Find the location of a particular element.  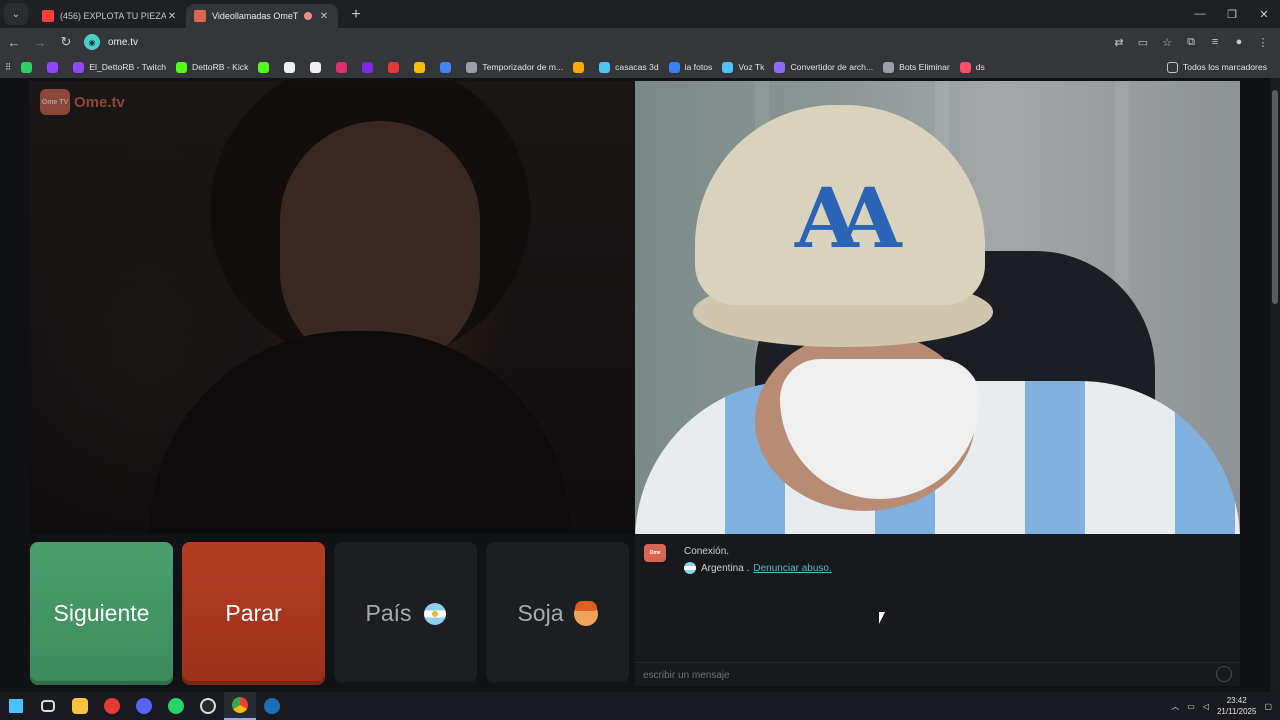

stop-button: Parar is located at coordinates (253, 613).